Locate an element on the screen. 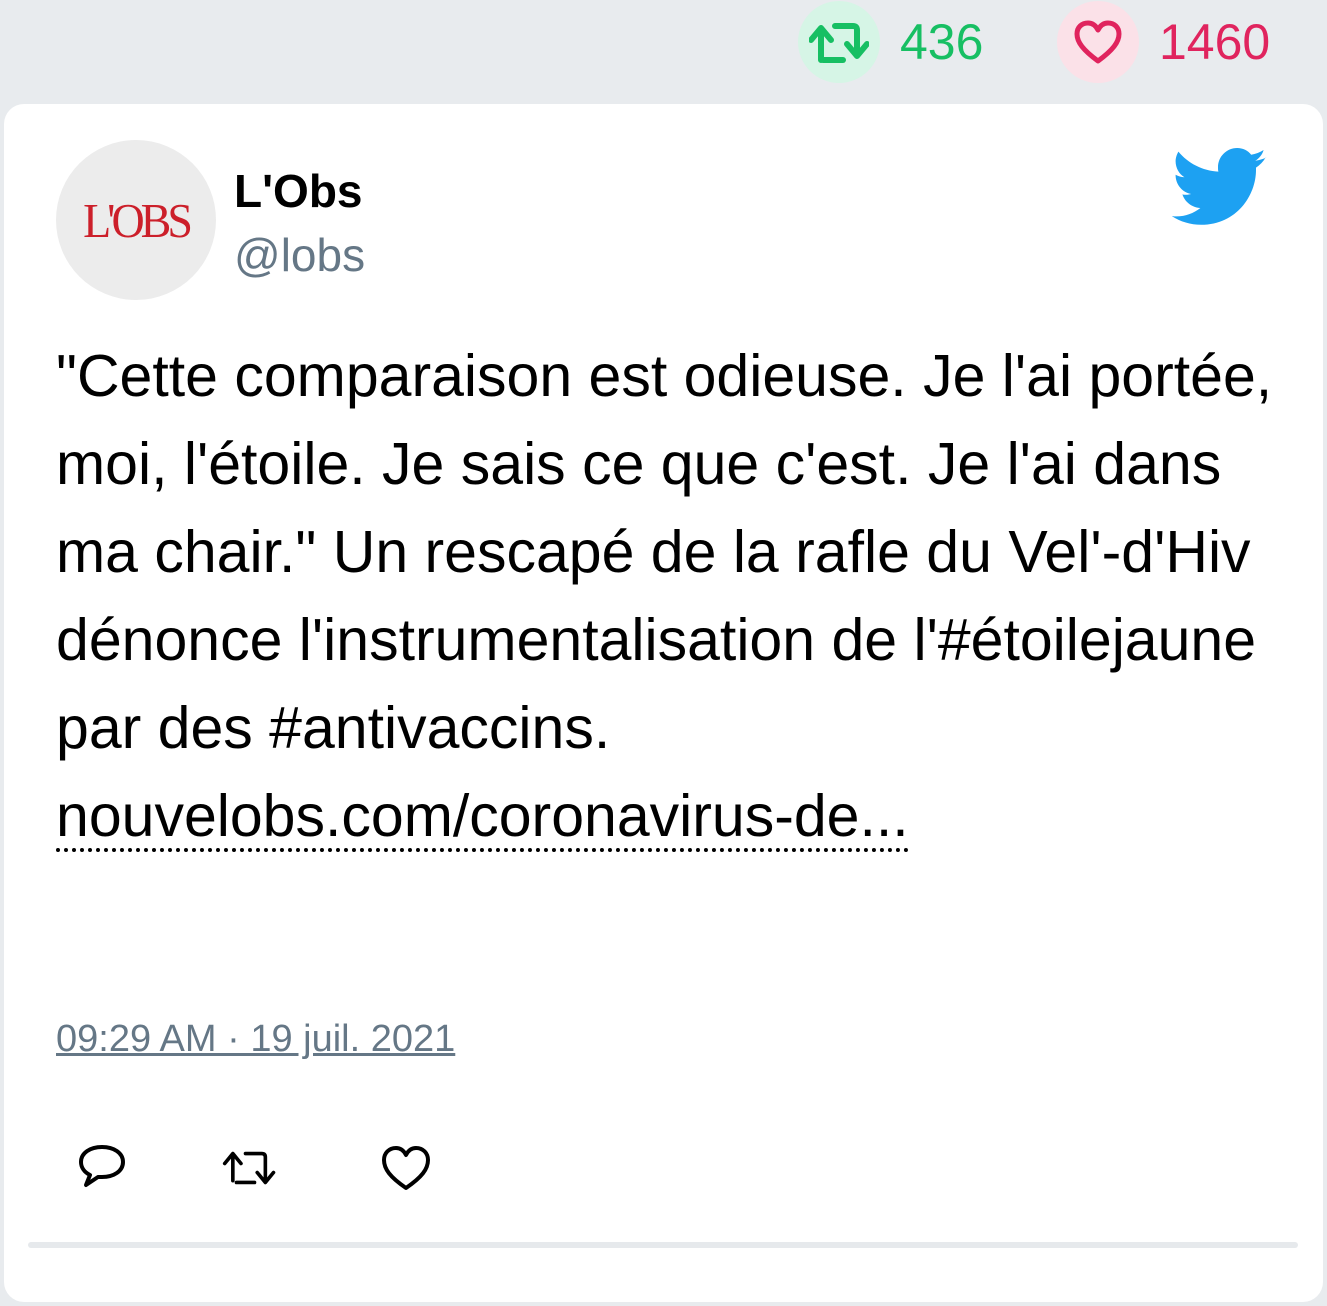  like-button is located at coordinates (406, 1168).